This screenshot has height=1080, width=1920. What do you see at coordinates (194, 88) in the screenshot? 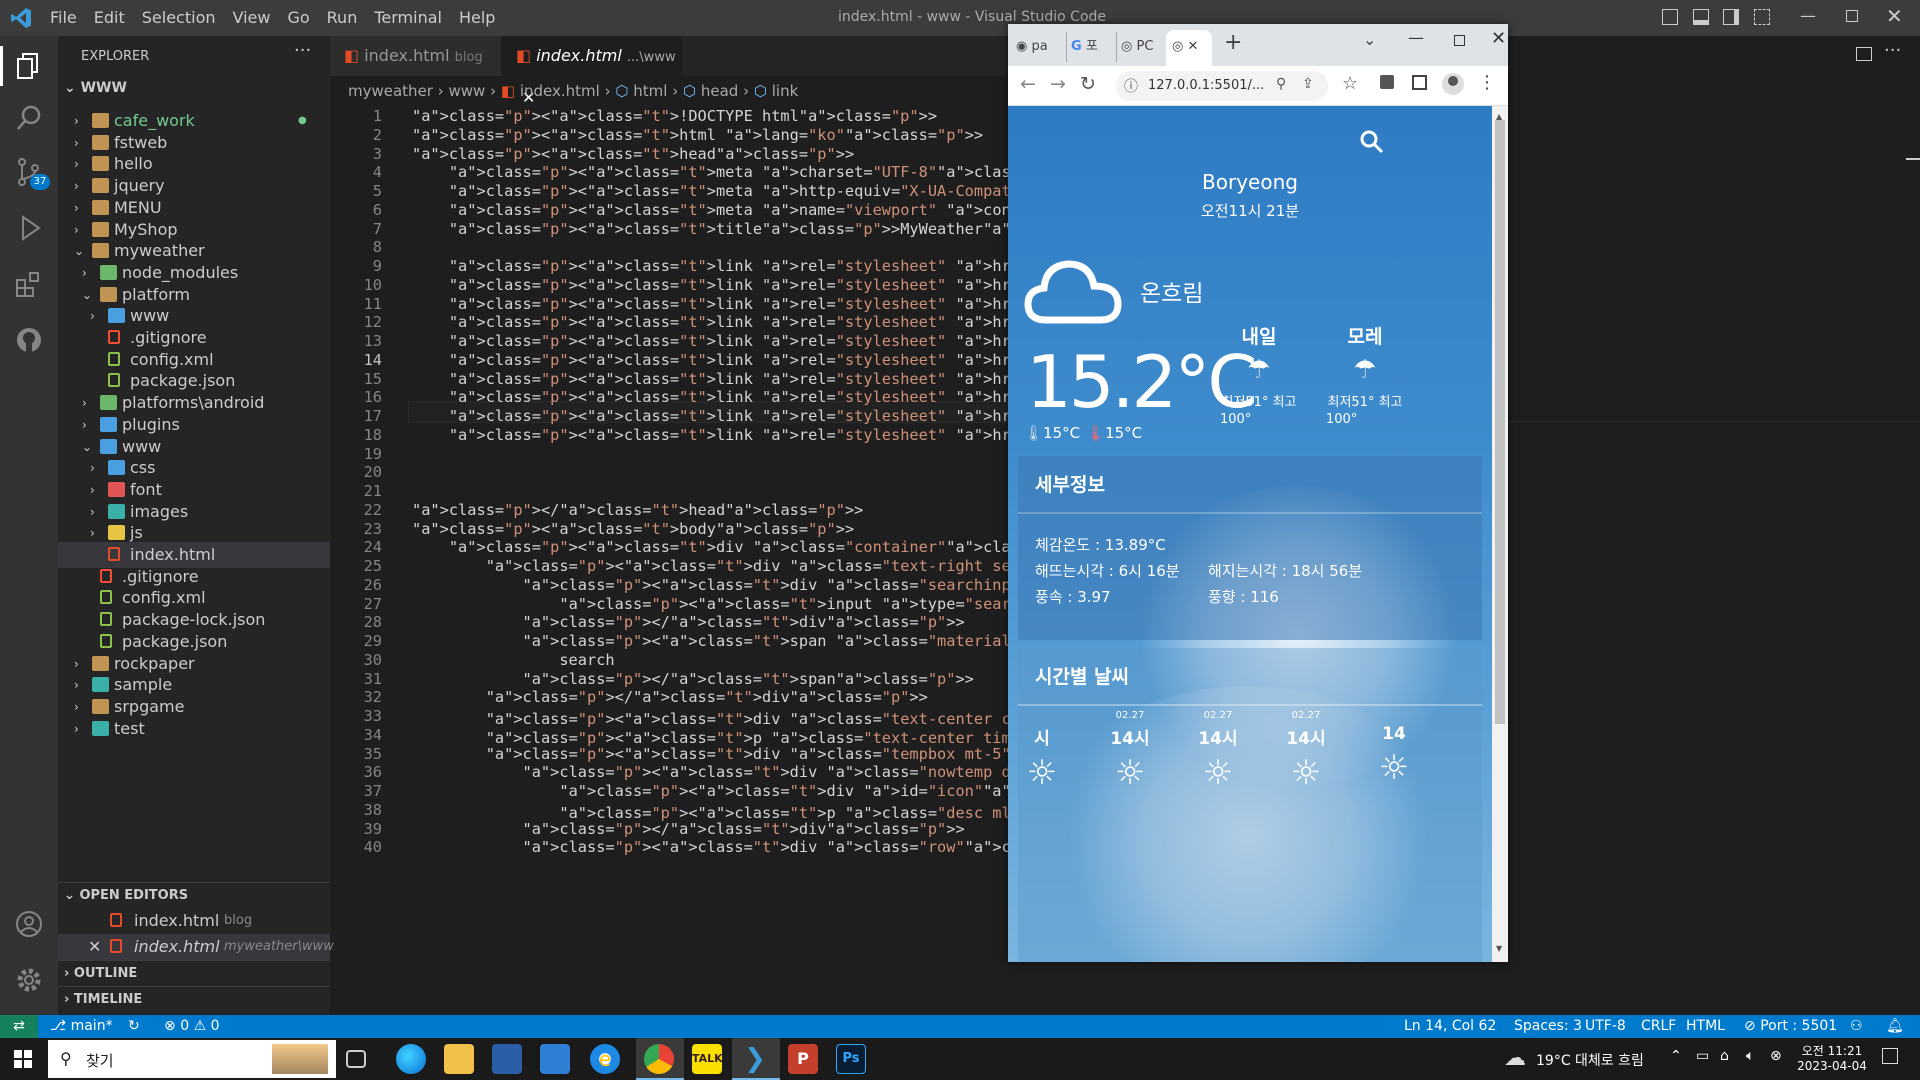
I see `workspace-root: ⌄ WWW` at bounding box center [194, 88].